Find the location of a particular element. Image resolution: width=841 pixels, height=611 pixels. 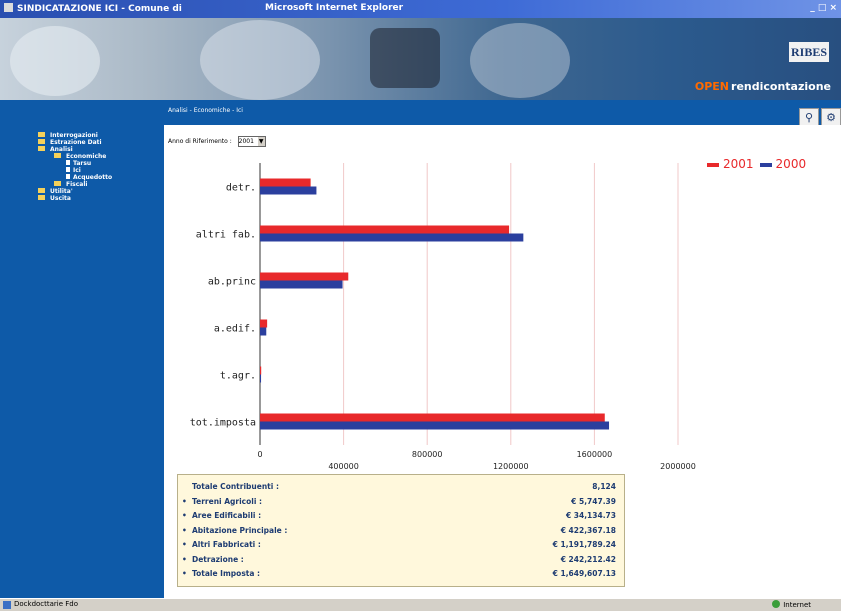

summary-row: • Abitazione Principale : € 422,367.18 is located at coordinates (401, 531).